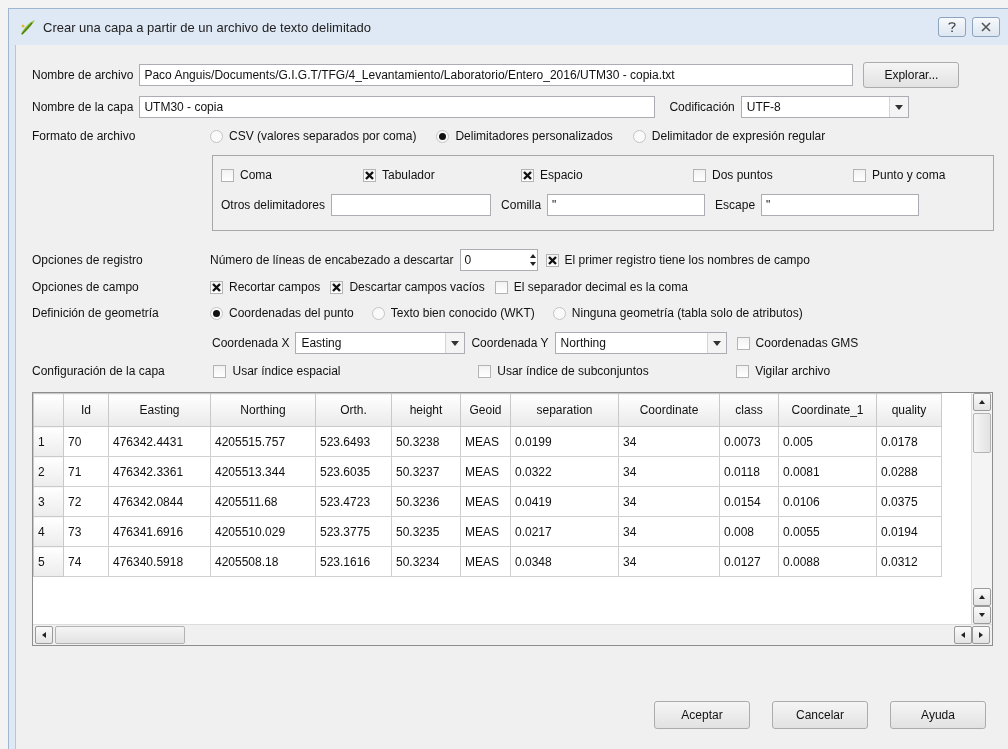  Describe the element at coordinates (159, 531) in the screenshot. I see `table-cell: 476341.6916` at that location.